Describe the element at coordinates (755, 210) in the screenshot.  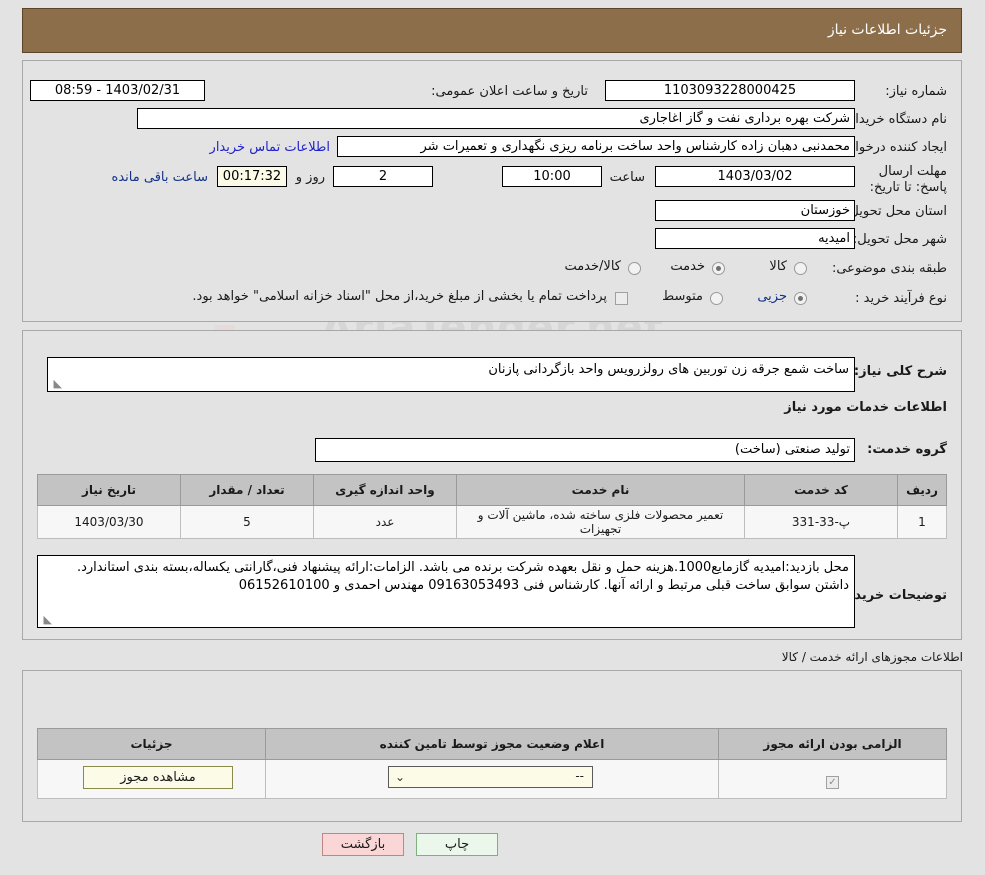
I see `province-value: خوزستان` at that location.